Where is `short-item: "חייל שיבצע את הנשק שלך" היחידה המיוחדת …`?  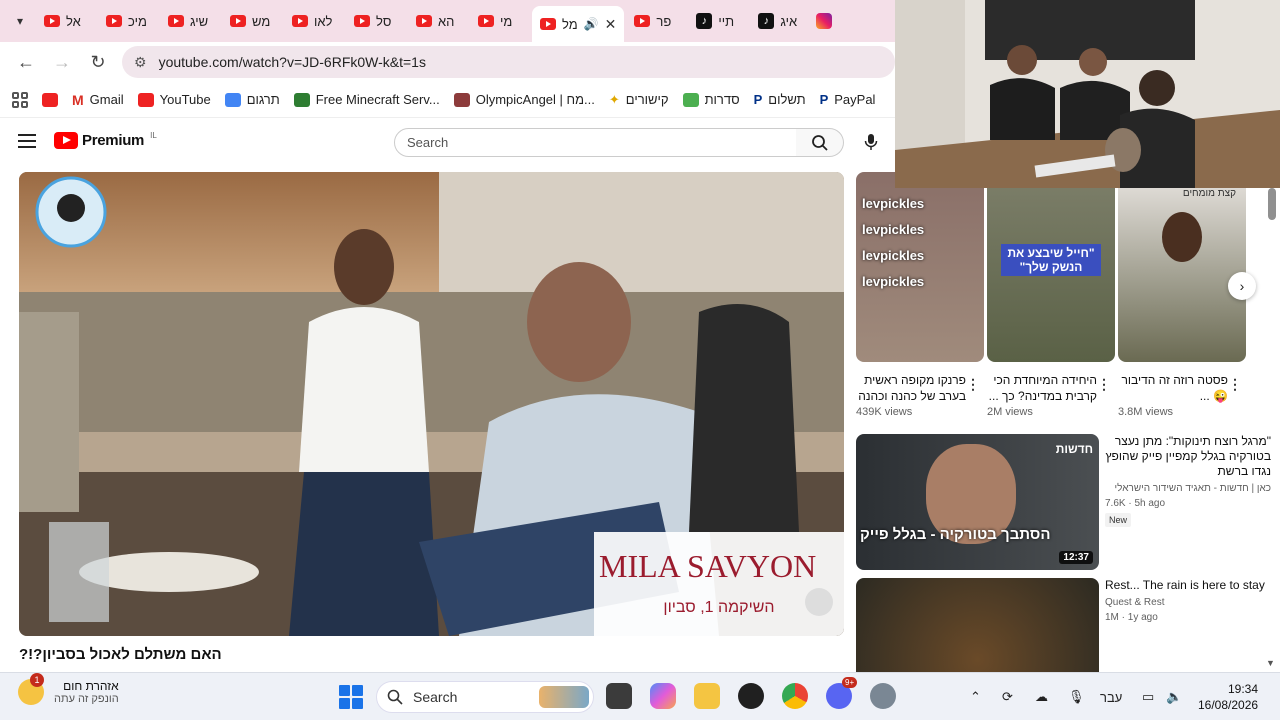 short-item: "חייל שיבצע את הנשק שלך" היחידה המיוחדת … is located at coordinates (1051, 295).